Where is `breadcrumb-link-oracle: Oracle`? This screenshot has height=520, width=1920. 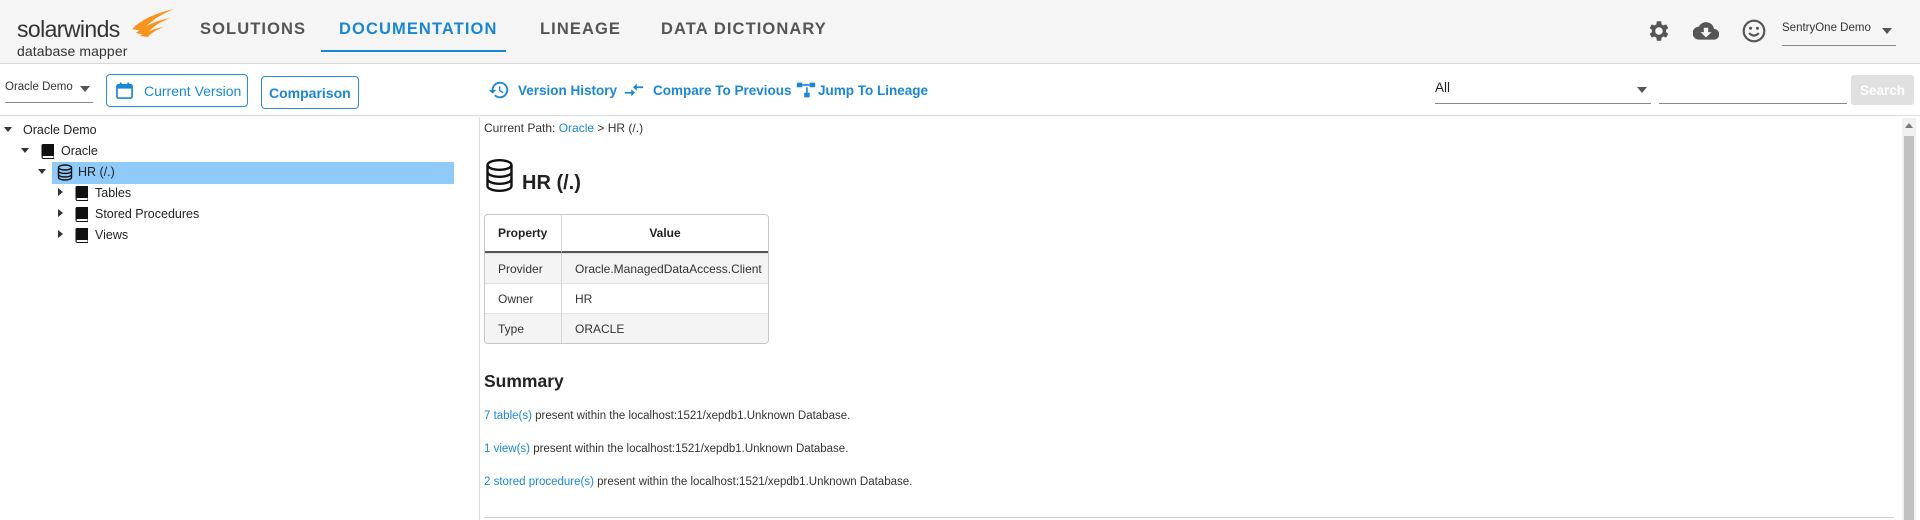 breadcrumb-link-oracle: Oracle is located at coordinates (576, 128).